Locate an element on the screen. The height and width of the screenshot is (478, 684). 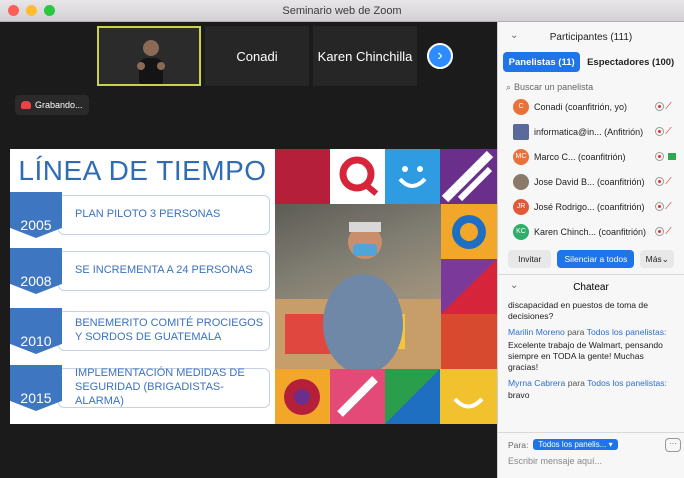
participant-name: José Rodrigo... (coanfitrión) is located at coordinates (589, 206).